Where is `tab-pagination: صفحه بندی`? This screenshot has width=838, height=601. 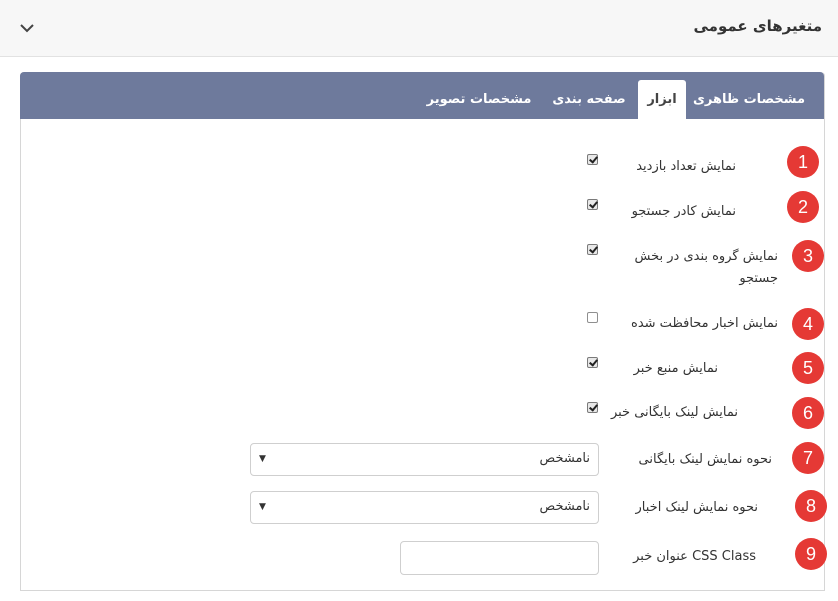 tab-pagination: صفحه بندی is located at coordinates (589, 99).